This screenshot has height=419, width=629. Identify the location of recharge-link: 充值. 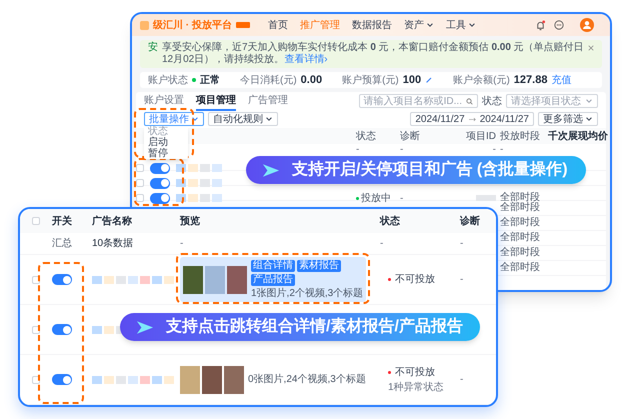
(561, 80).